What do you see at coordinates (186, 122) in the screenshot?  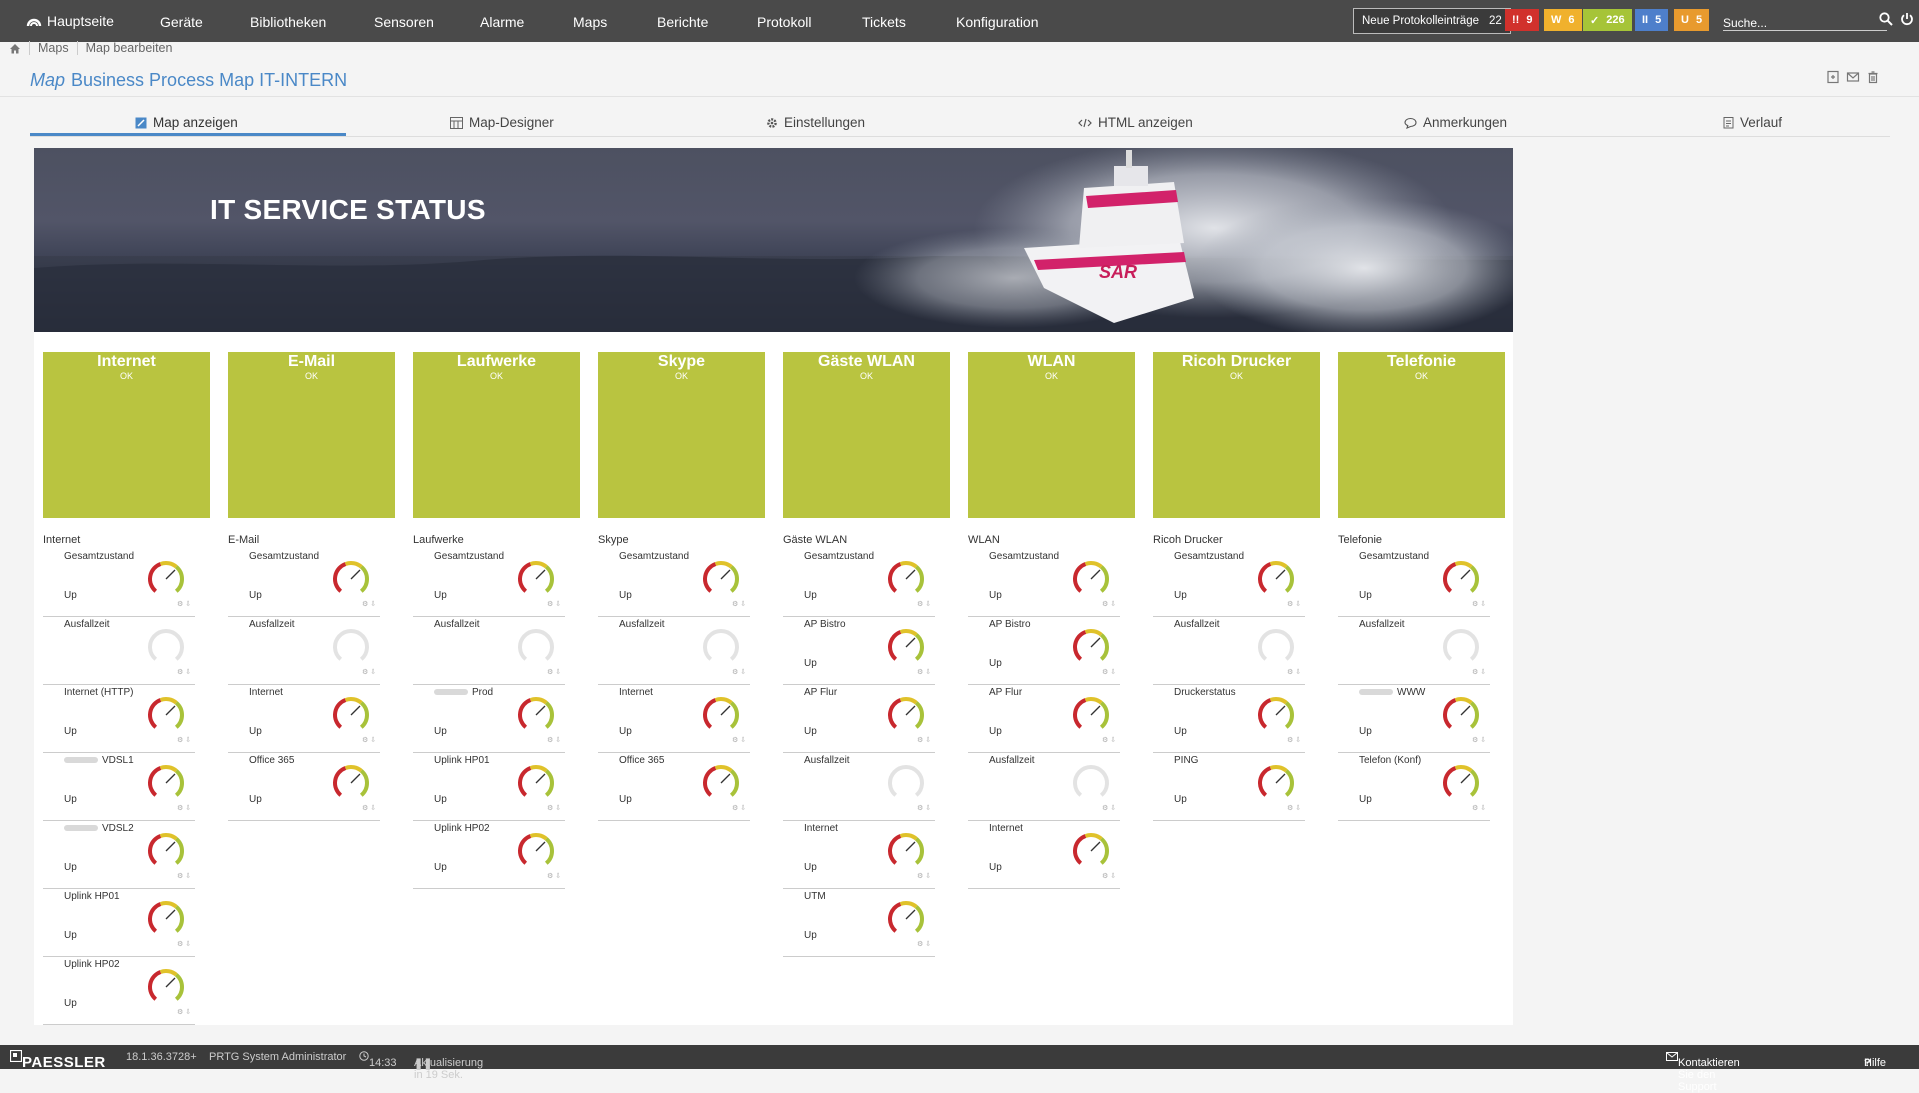 I see `tab-map-anzeigen: Map anzeigen` at bounding box center [186, 122].